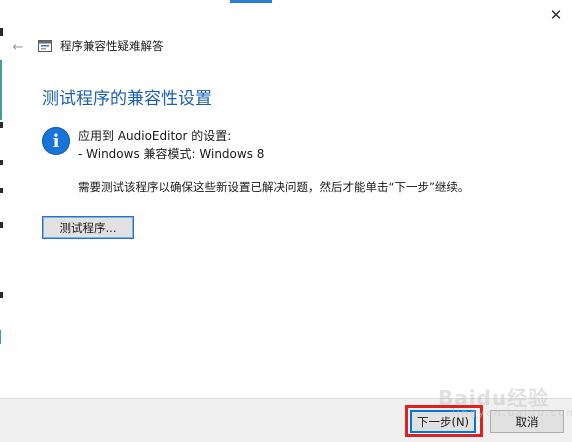  I want to click on footer-bar, so click(286, 420).